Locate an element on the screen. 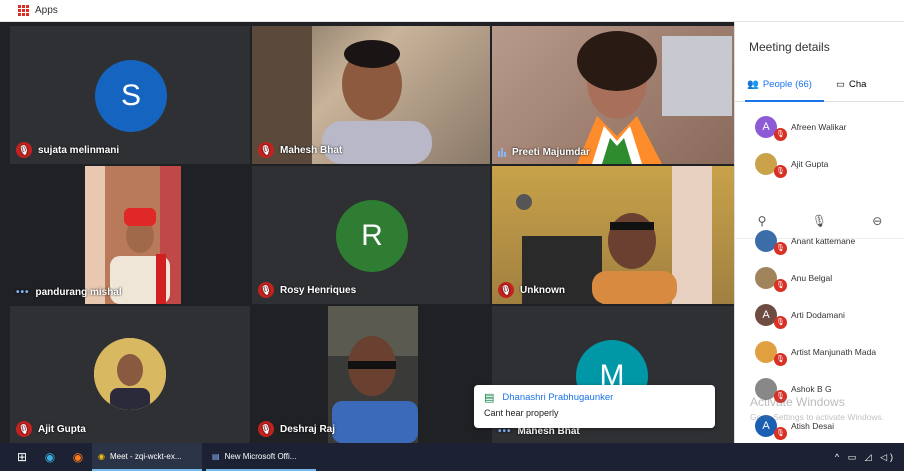 The height and width of the screenshot is (471, 904). panel-tabs: 👥 People (66) ▭ Cha is located at coordinates (819, 85).